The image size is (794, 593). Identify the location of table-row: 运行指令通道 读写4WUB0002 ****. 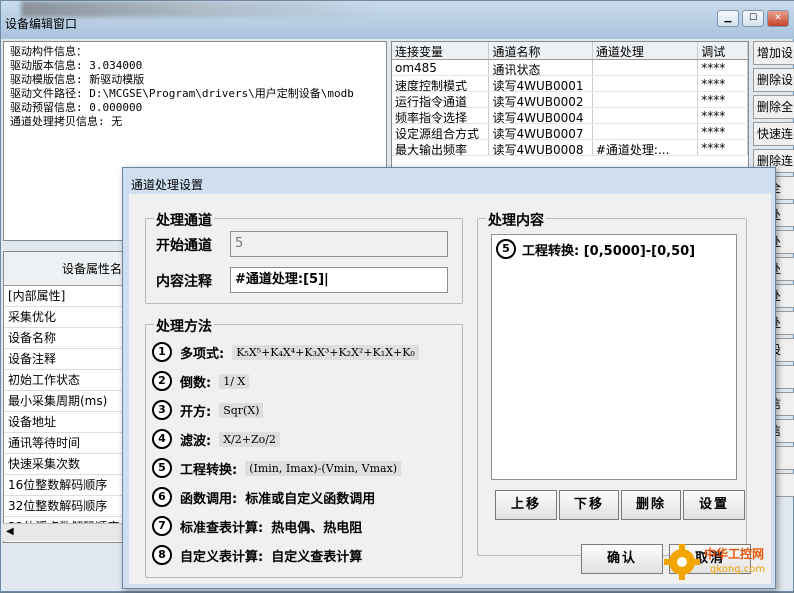
(570, 100).